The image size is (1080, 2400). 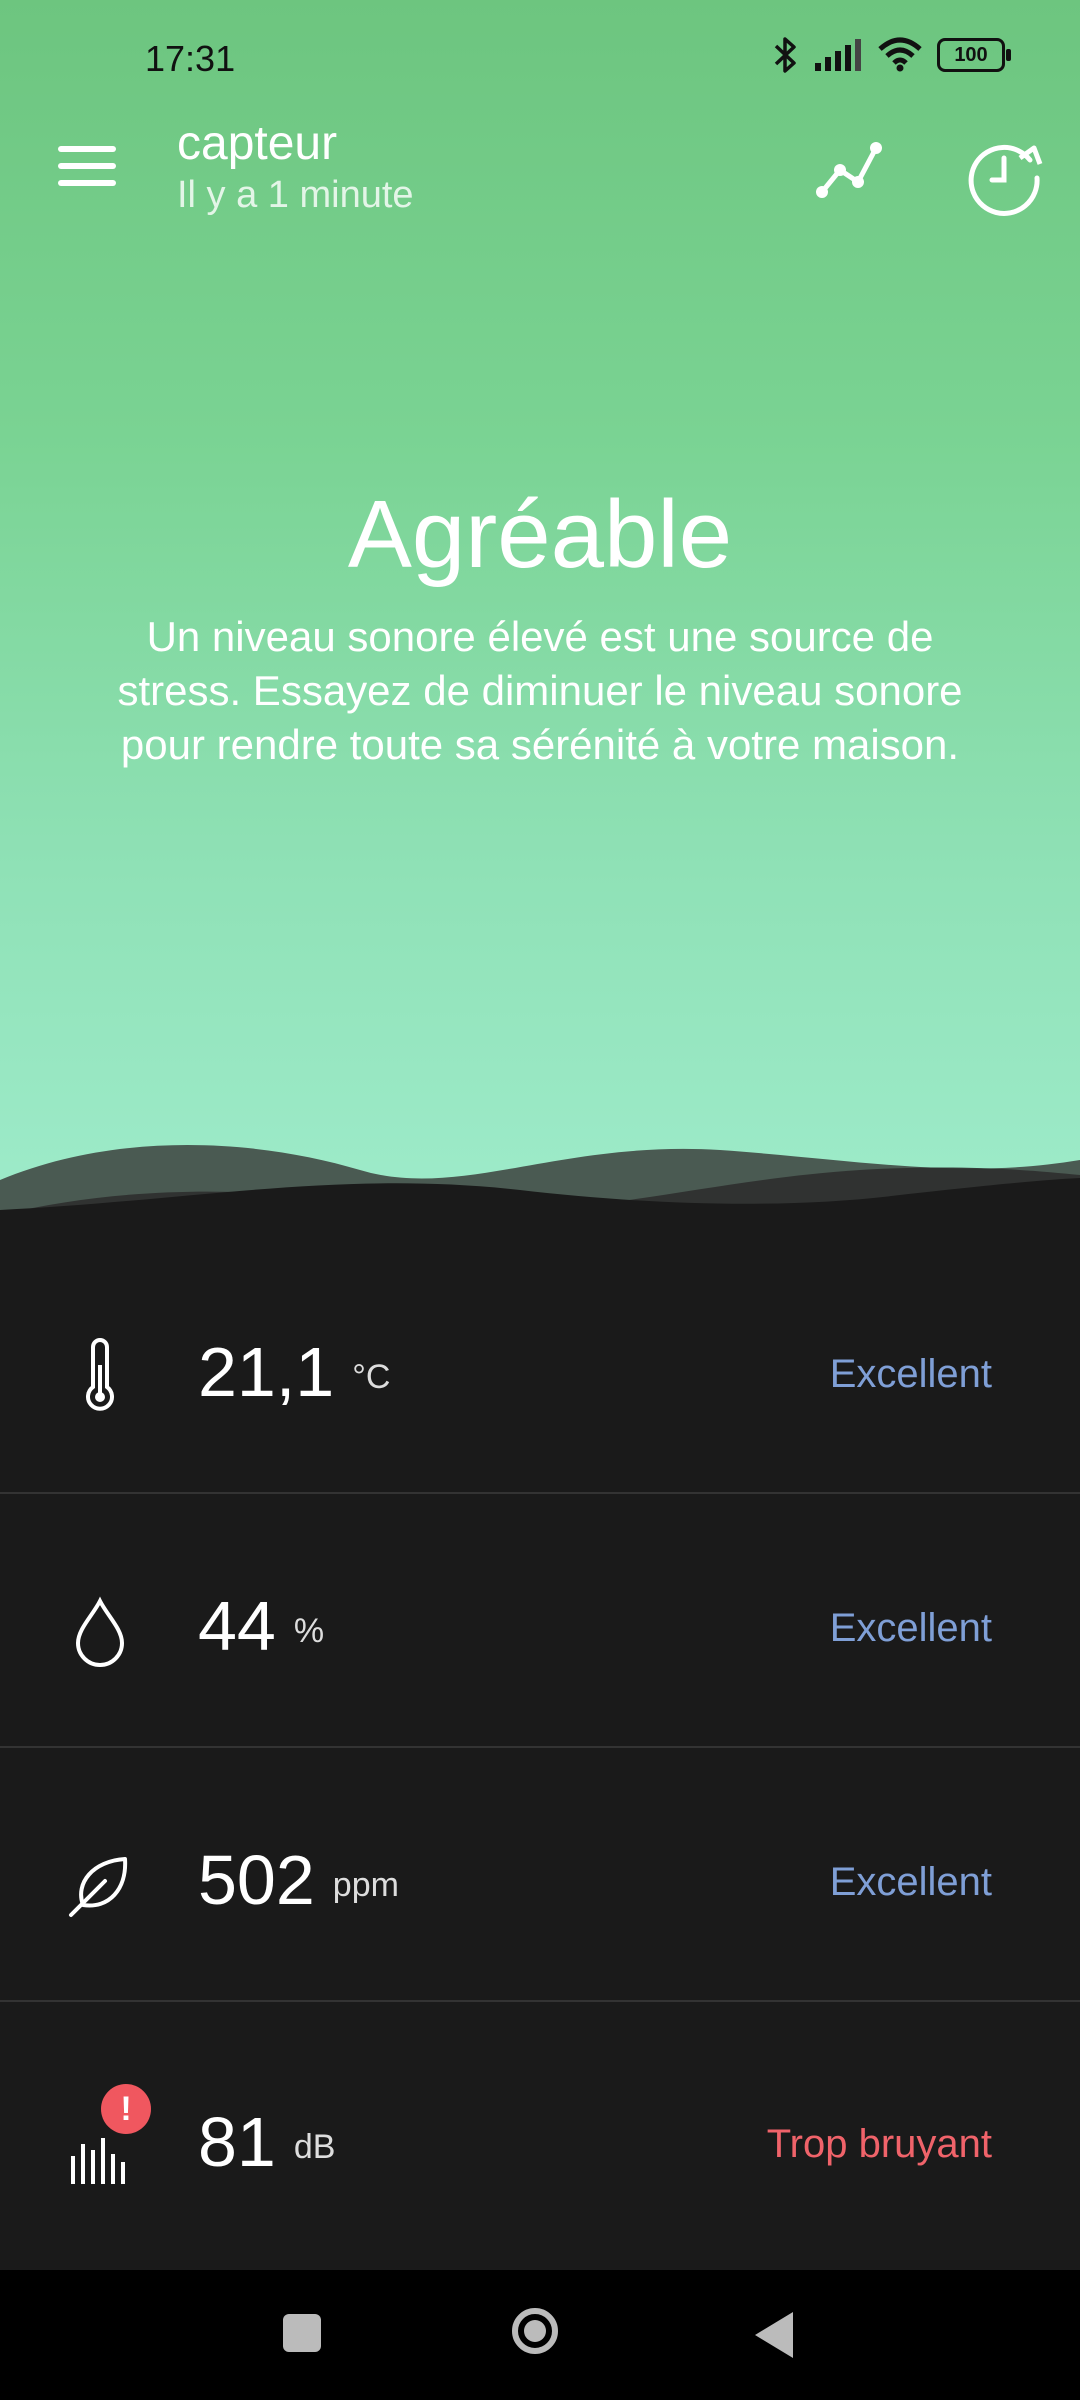 What do you see at coordinates (540, 170) in the screenshot?
I see `app-bar: capteur Il y a 1 minute` at bounding box center [540, 170].